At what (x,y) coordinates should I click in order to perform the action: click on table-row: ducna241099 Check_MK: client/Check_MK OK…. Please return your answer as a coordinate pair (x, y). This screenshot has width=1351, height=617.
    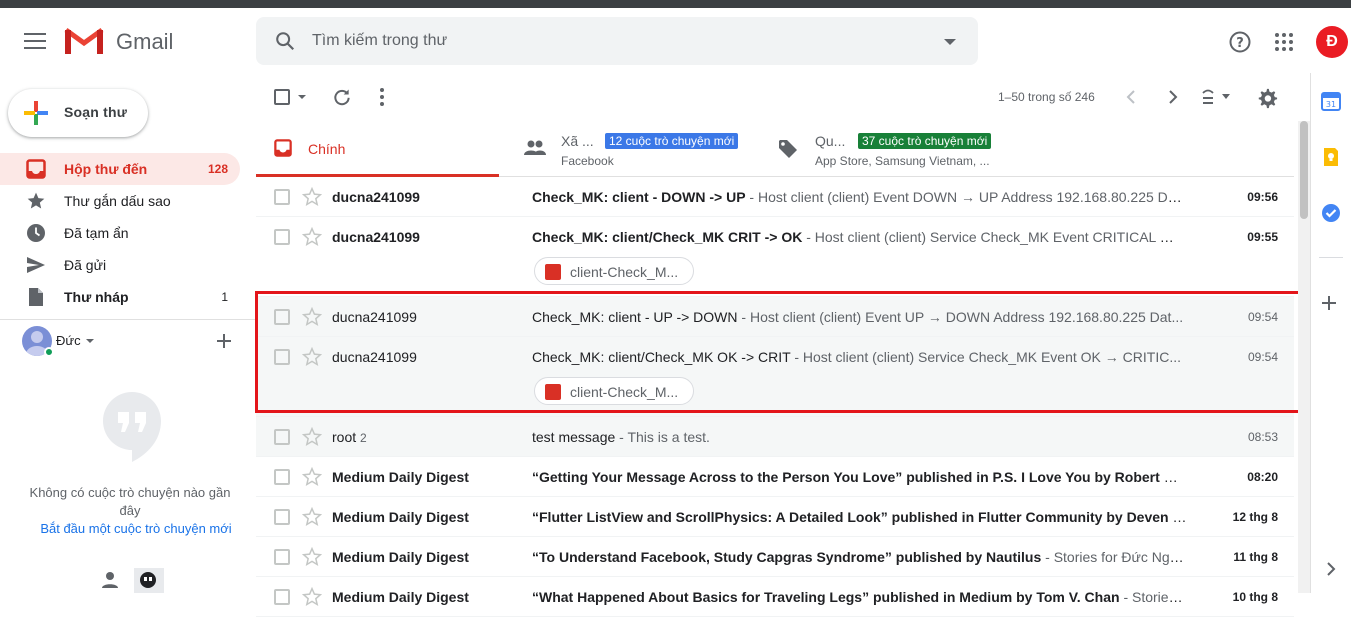
    Looking at the image, I should click on (775, 377).